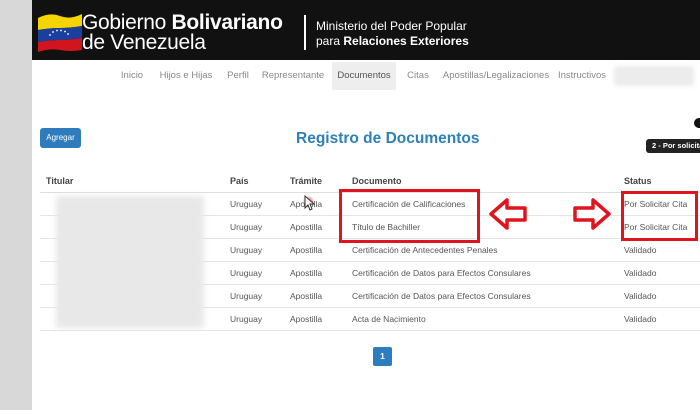 This screenshot has height=410, width=700. Describe the element at coordinates (310, 203) in the screenshot. I see `mouse-cursor-icon` at that location.